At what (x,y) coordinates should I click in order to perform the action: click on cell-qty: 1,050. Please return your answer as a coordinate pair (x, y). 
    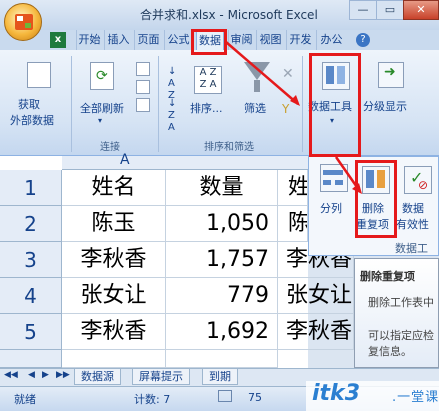
    Looking at the image, I should click on (222, 224).